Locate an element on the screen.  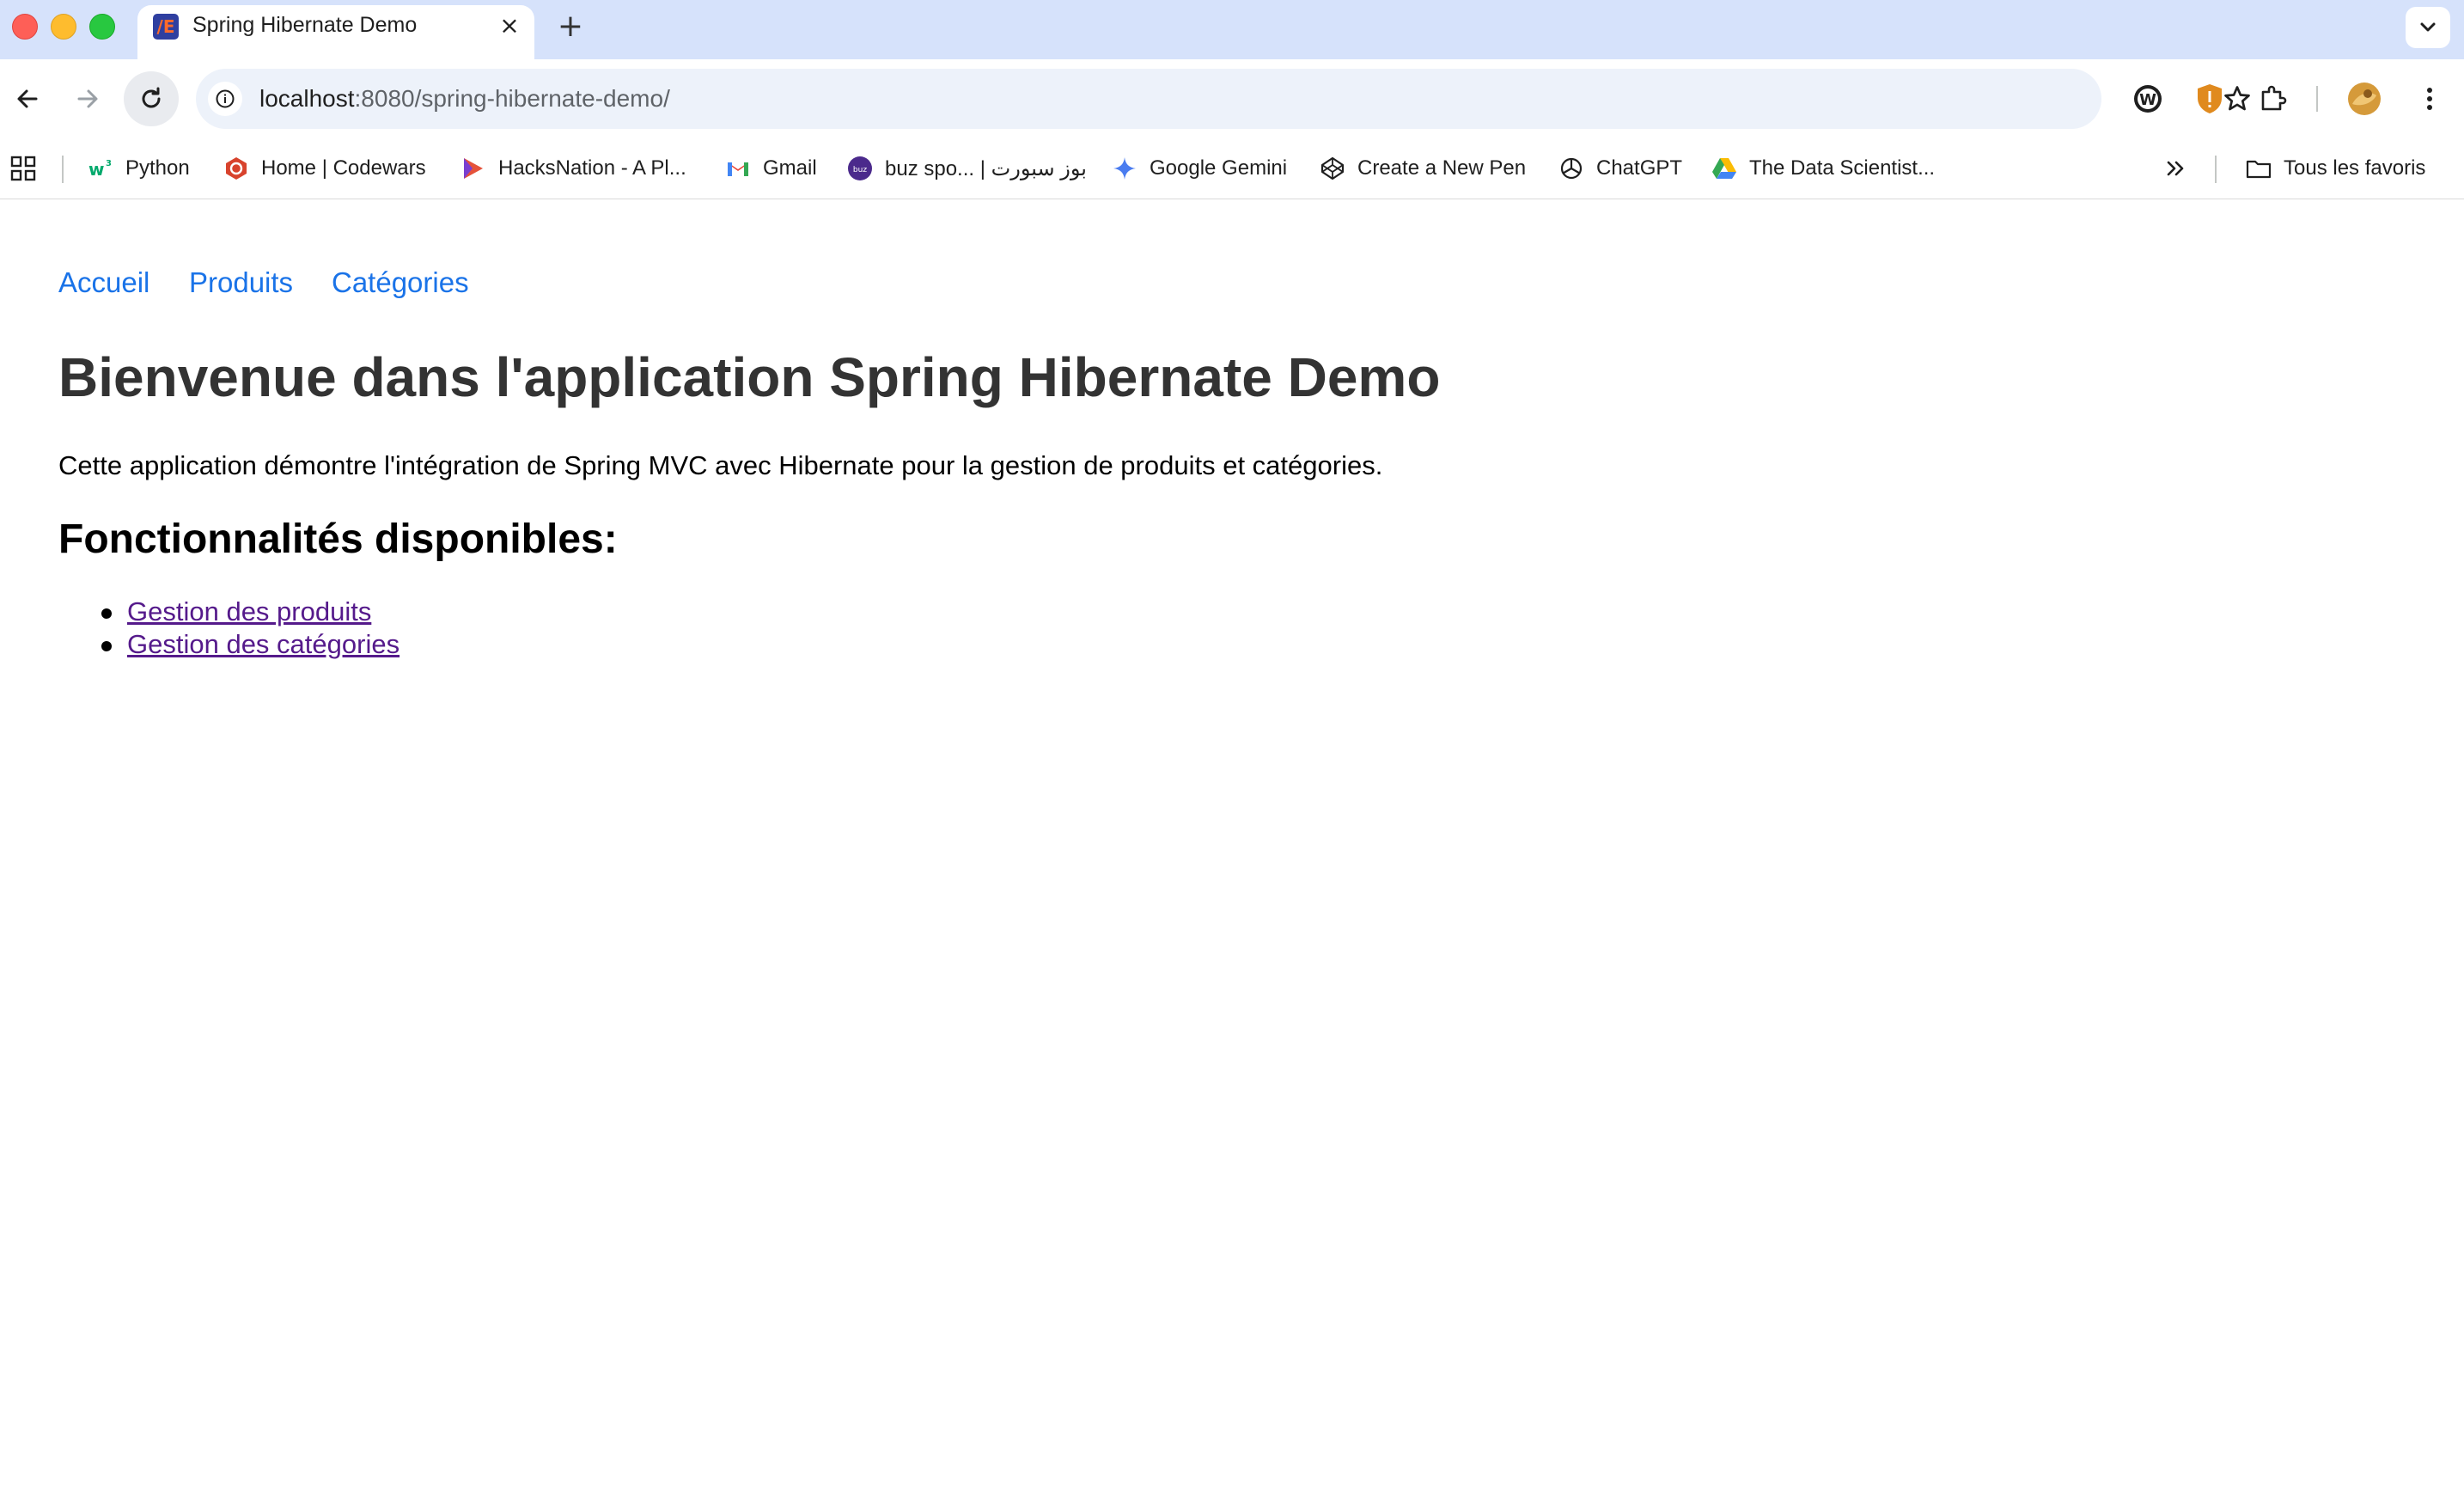
toolbar-divider is located at coordinates (2317, 99).